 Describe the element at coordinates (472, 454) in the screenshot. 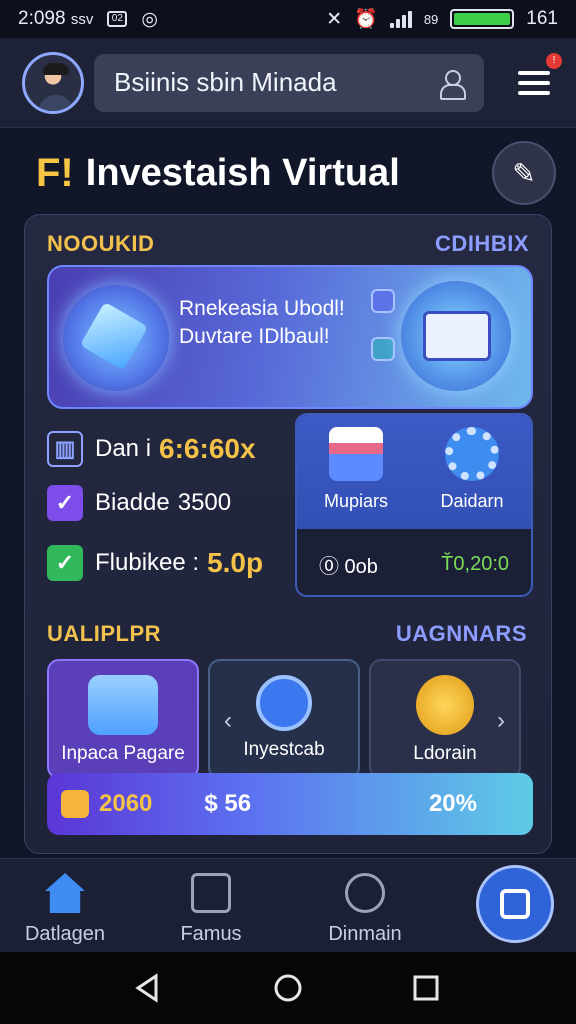

I see `gear-icon` at that location.